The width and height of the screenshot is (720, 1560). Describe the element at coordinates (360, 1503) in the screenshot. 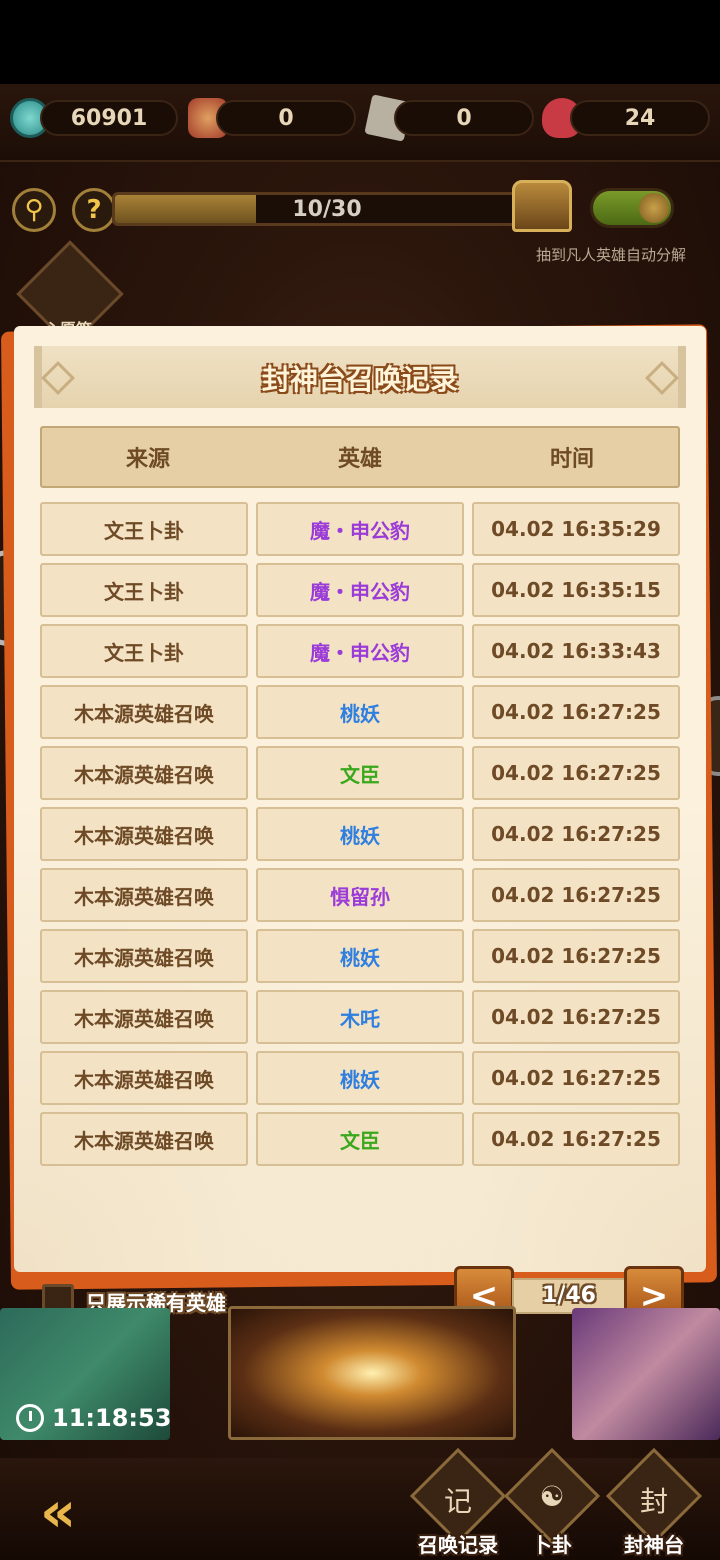

I see `bottom-nav: « 记 召唤记录 ☯ 卜卦 封 封神台` at that location.